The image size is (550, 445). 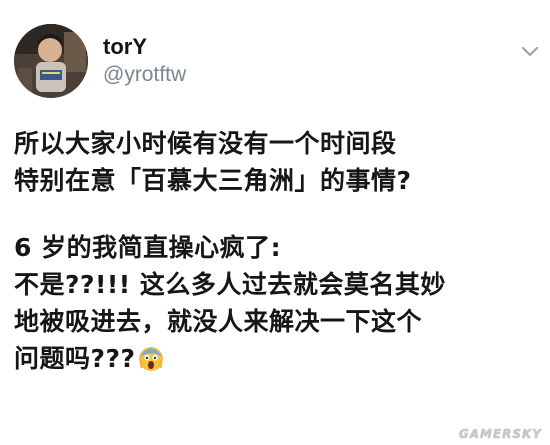 What do you see at coordinates (218, 321) in the screenshot?
I see `tweet-line: 地被吸进去，就没人来解决一下这个` at bounding box center [218, 321].